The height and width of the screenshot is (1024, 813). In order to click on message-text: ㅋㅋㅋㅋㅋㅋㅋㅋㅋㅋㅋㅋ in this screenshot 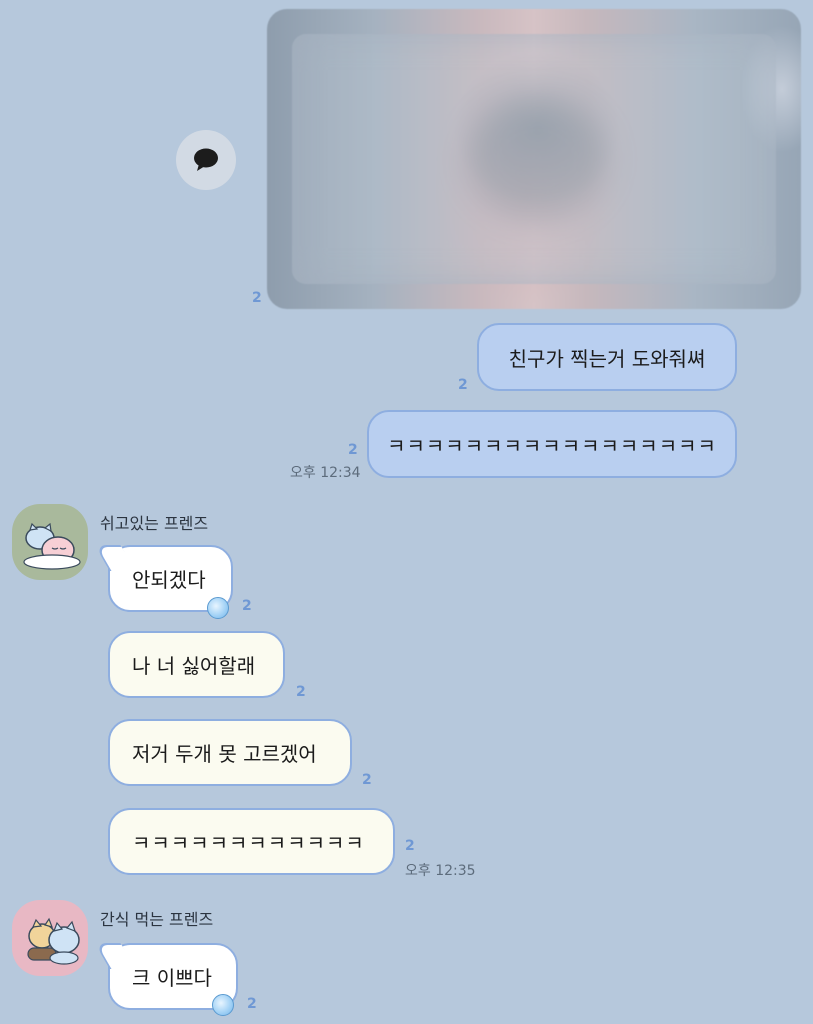, I will do `click(248, 843)`.